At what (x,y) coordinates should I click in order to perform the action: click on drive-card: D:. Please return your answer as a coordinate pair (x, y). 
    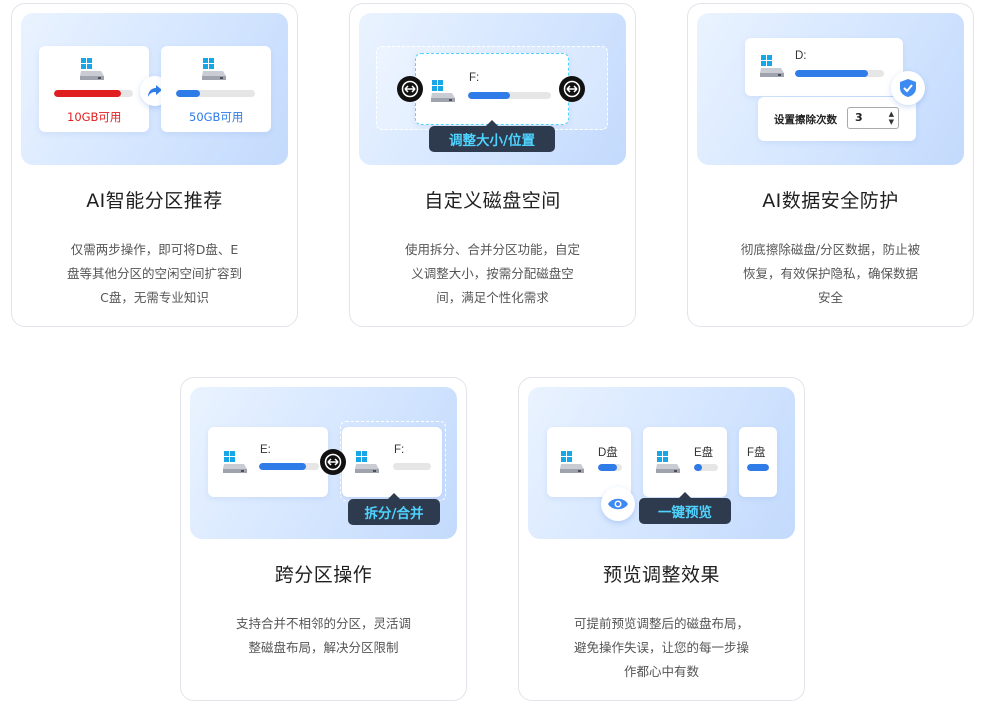
    Looking at the image, I should click on (824, 67).